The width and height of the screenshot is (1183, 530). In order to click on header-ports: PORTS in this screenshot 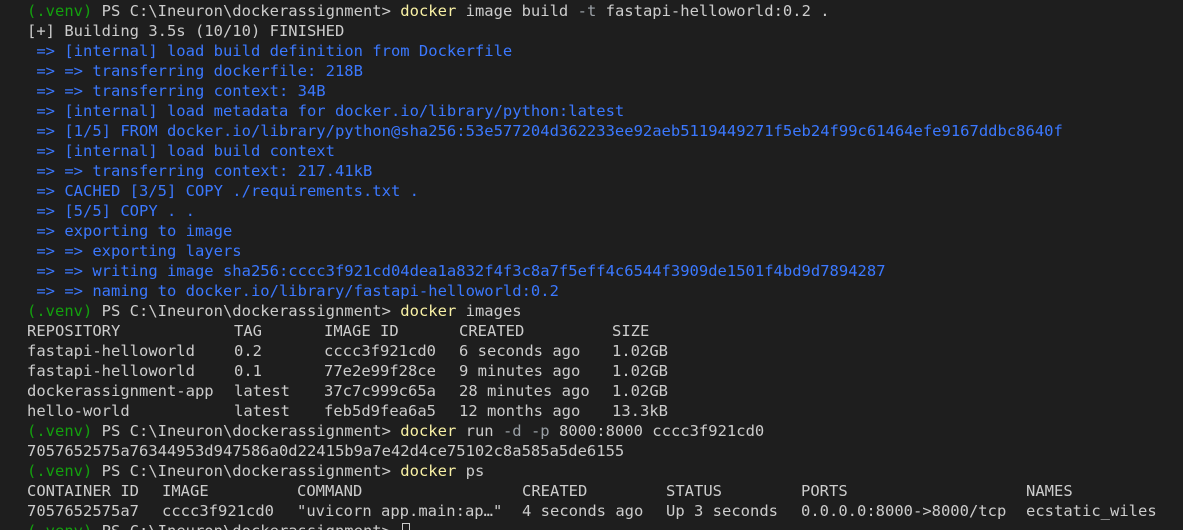, I will do `click(824, 491)`.